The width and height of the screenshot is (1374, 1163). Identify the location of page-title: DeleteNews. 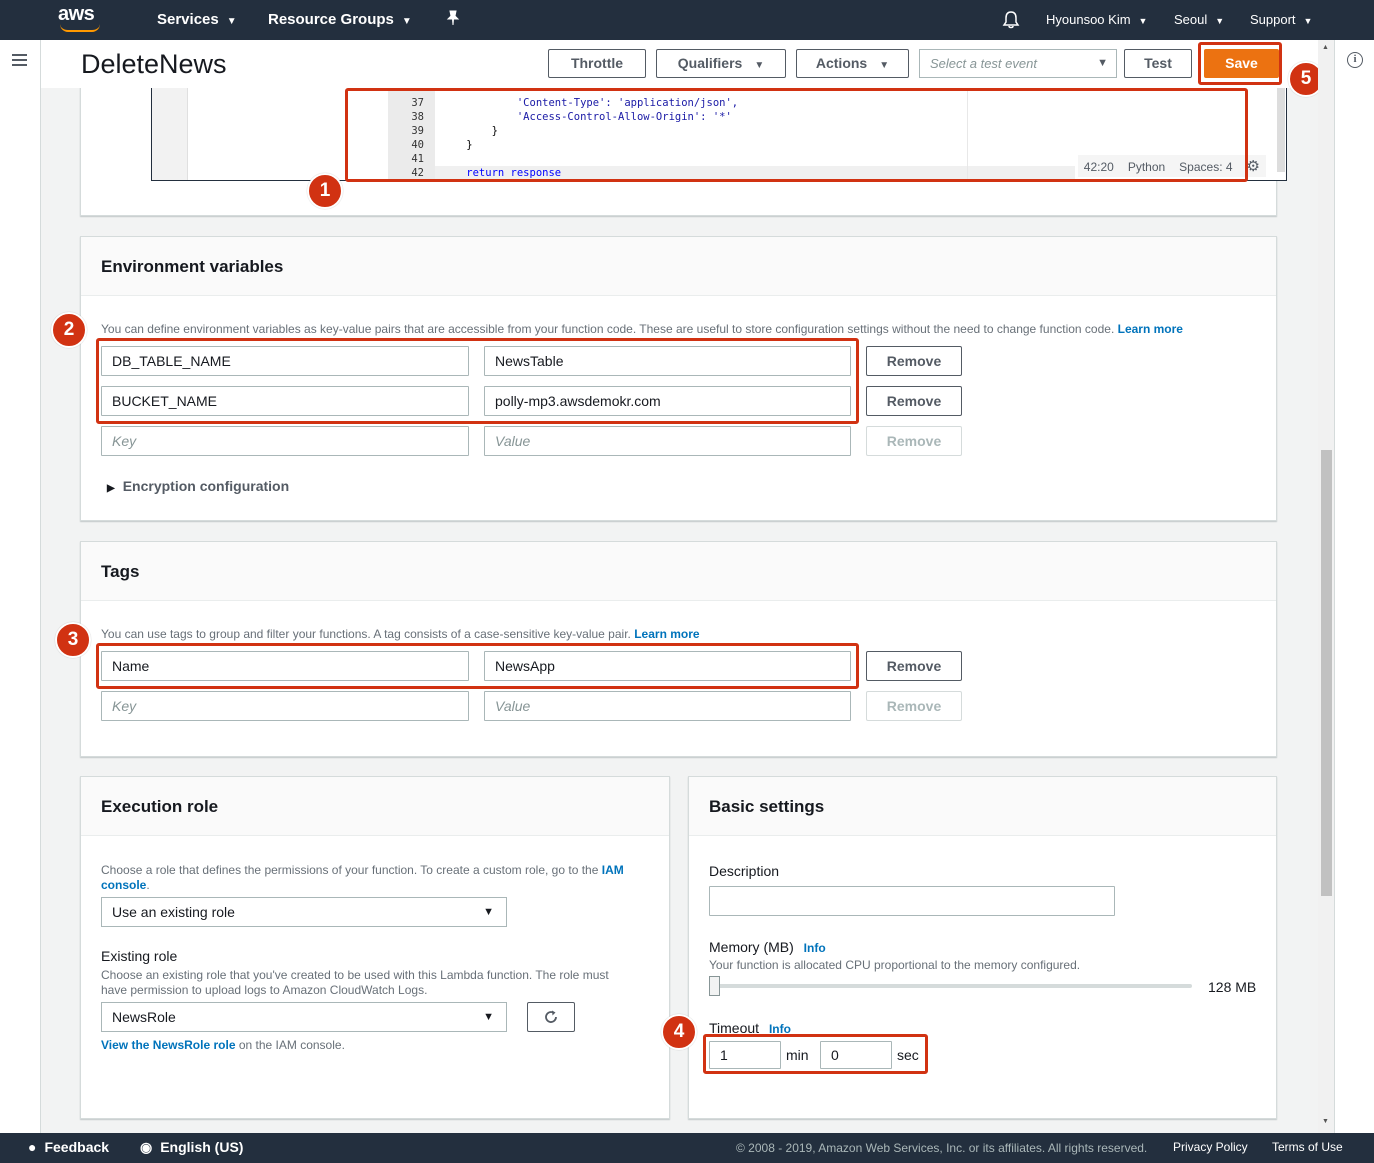
(154, 64).